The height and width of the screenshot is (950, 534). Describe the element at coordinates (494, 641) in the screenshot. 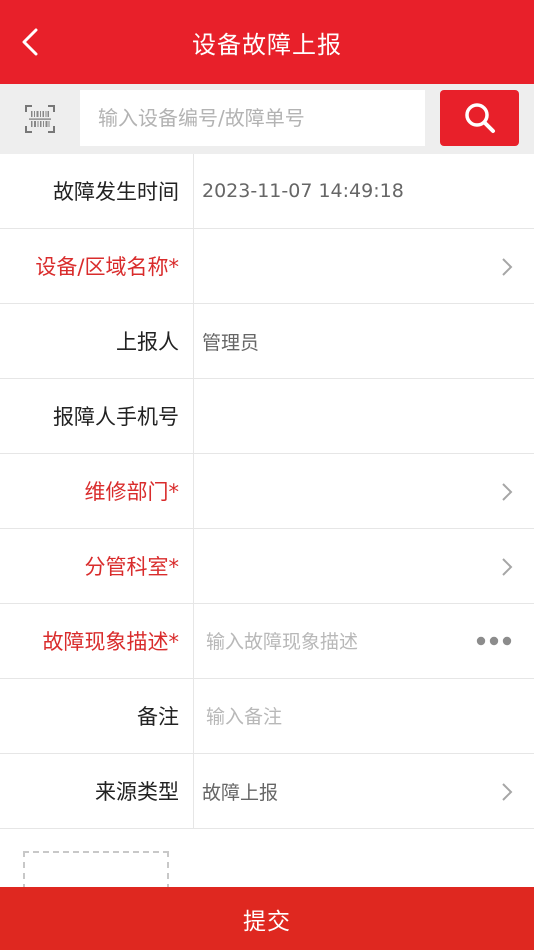

I see `ellipsis-icon` at that location.